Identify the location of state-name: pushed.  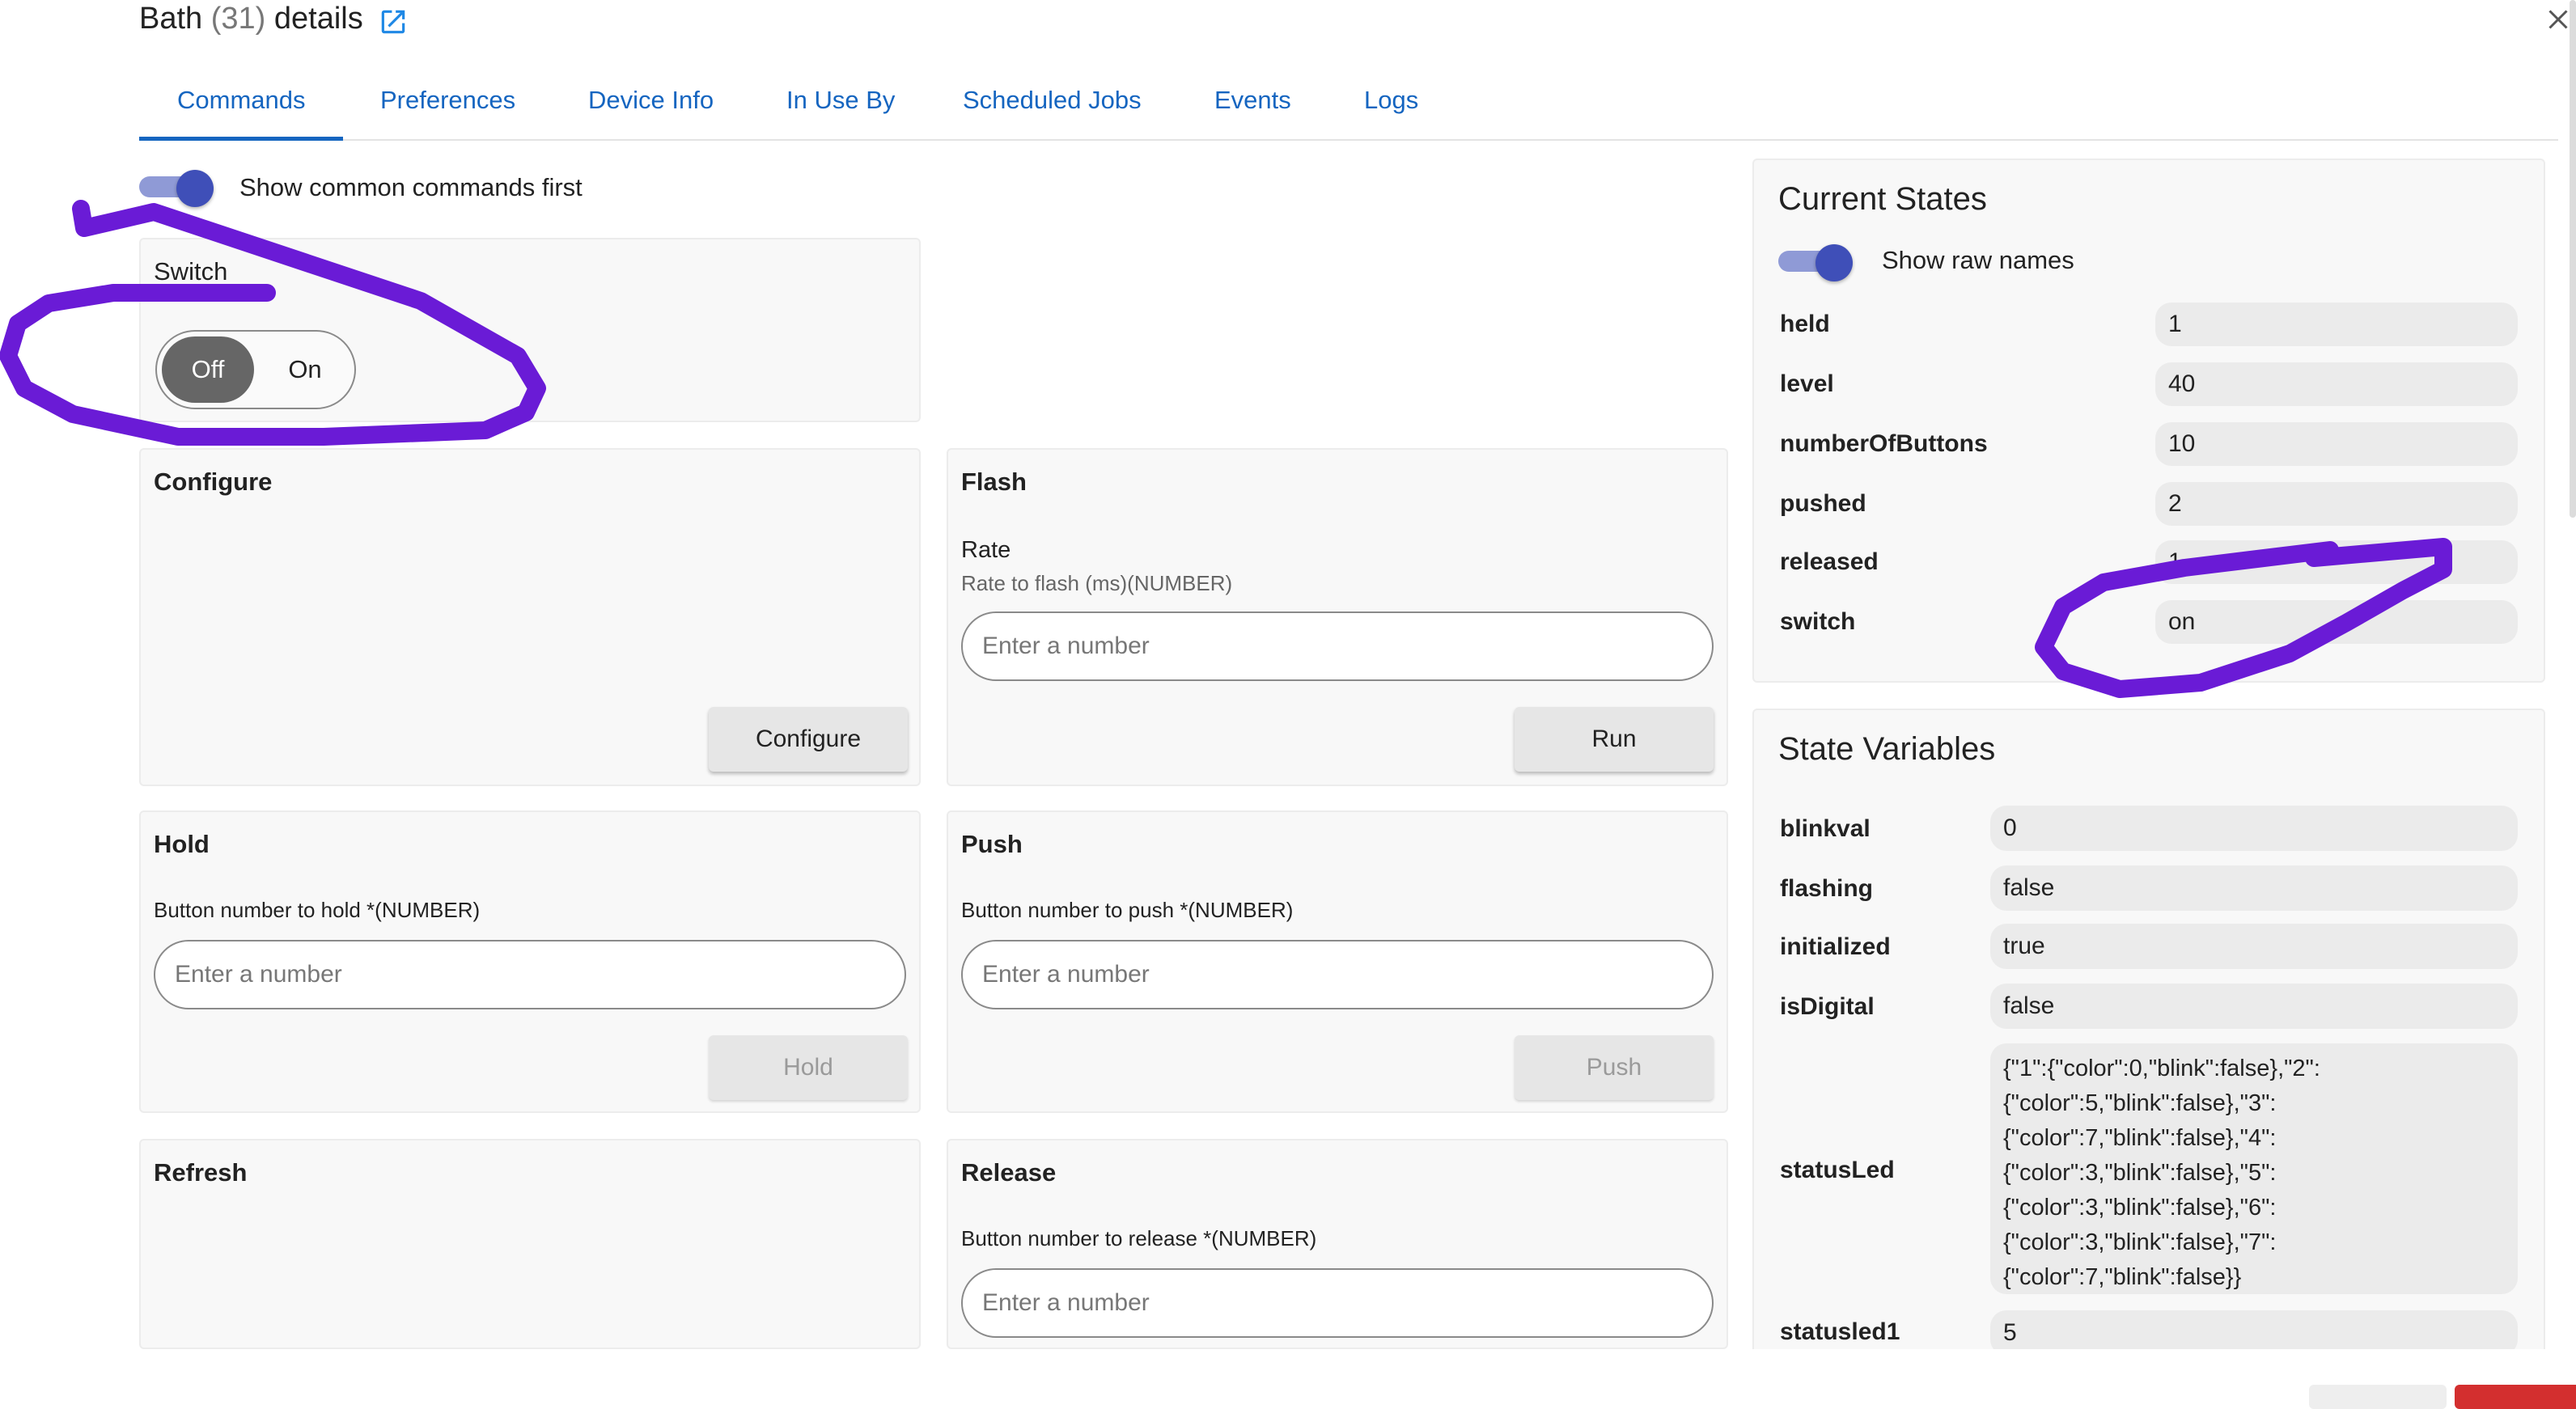
(1823, 503).